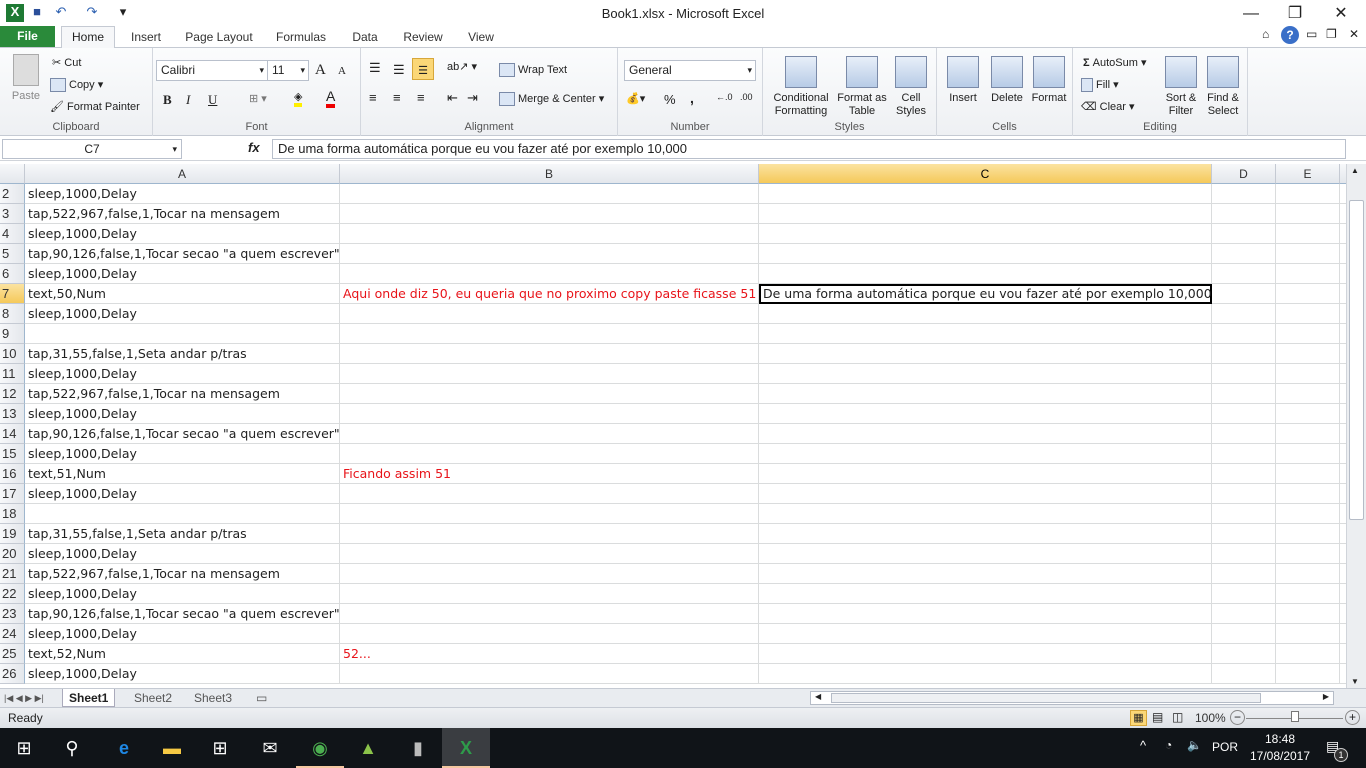 Image resolution: width=1366 pixels, height=768 pixels. Describe the element at coordinates (1331, 34) in the screenshot. I see `workbook-restore-icon: ❐` at that location.